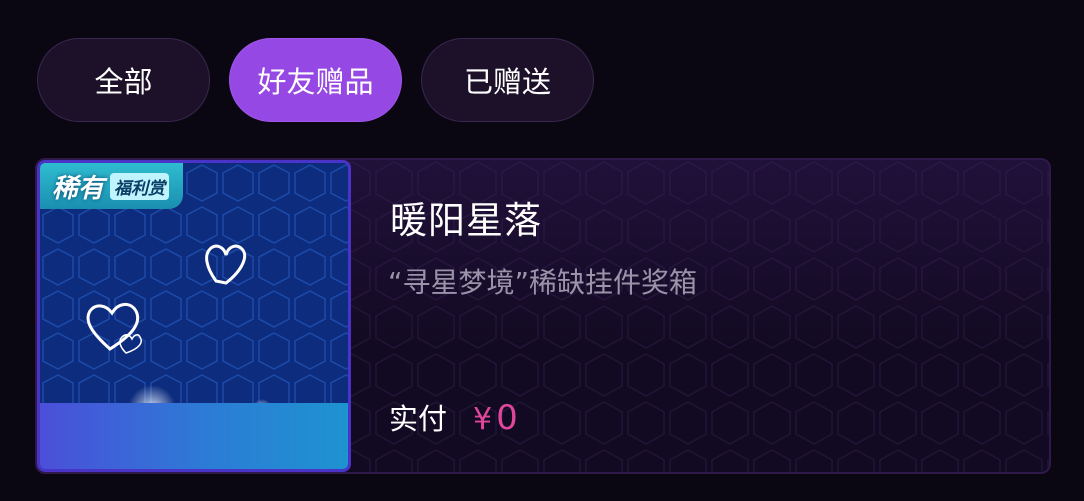 This screenshot has height=501, width=1084. Describe the element at coordinates (466, 220) in the screenshot. I see `gift-title: 暖阳星落` at that location.